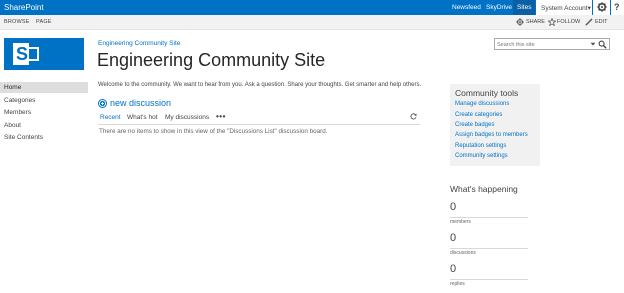 The height and width of the screenshot is (293, 624). I want to click on suite-link-newsfeed: Newsfeed, so click(466, 7).